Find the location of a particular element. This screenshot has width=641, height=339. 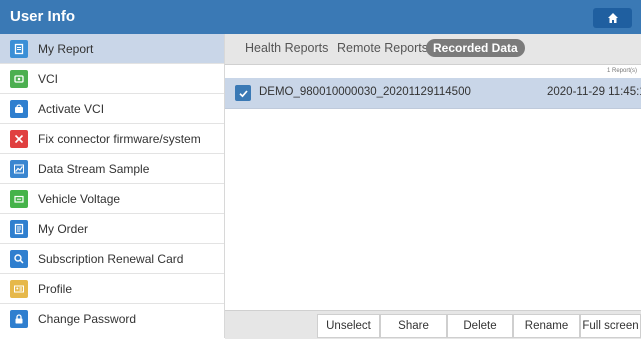

tab-health-reports: Health Reports is located at coordinates (286, 48).